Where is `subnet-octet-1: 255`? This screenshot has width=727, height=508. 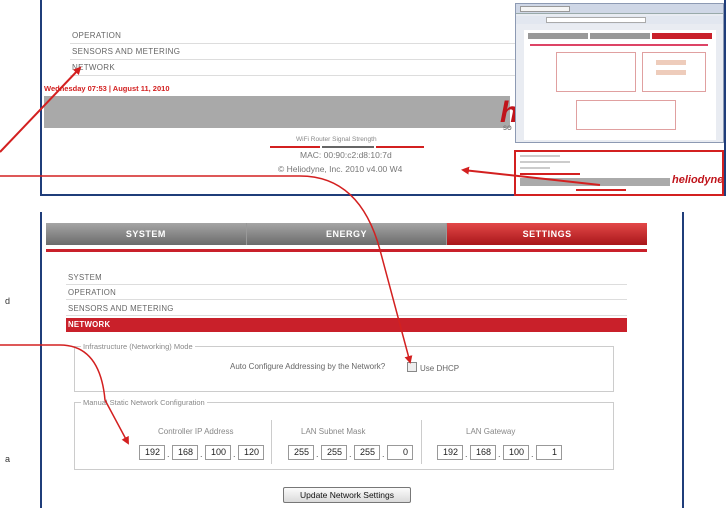 subnet-octet-1: 255 is located at coordinates (301, 452).